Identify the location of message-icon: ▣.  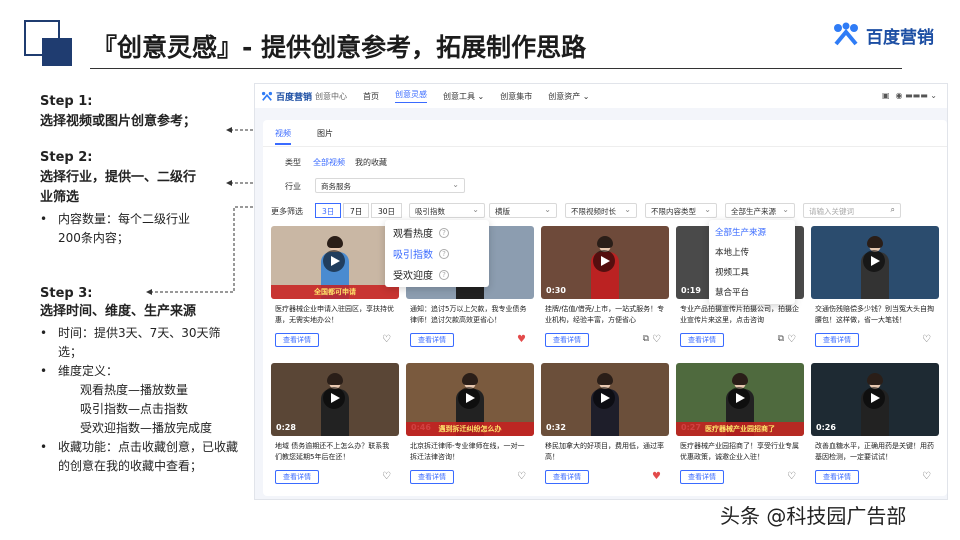
(886, 95).